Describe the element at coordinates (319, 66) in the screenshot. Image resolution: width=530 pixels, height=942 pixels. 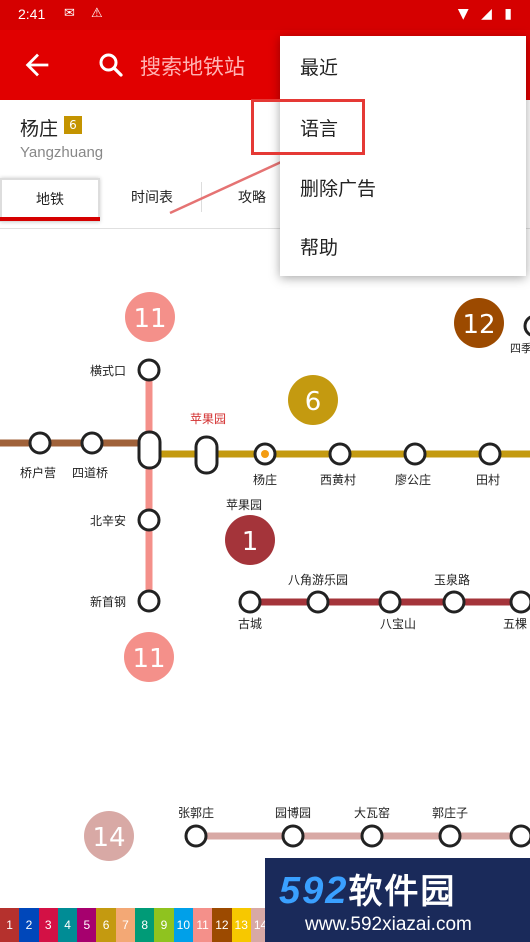
I see `menu-item-recent: 最近` at that location.